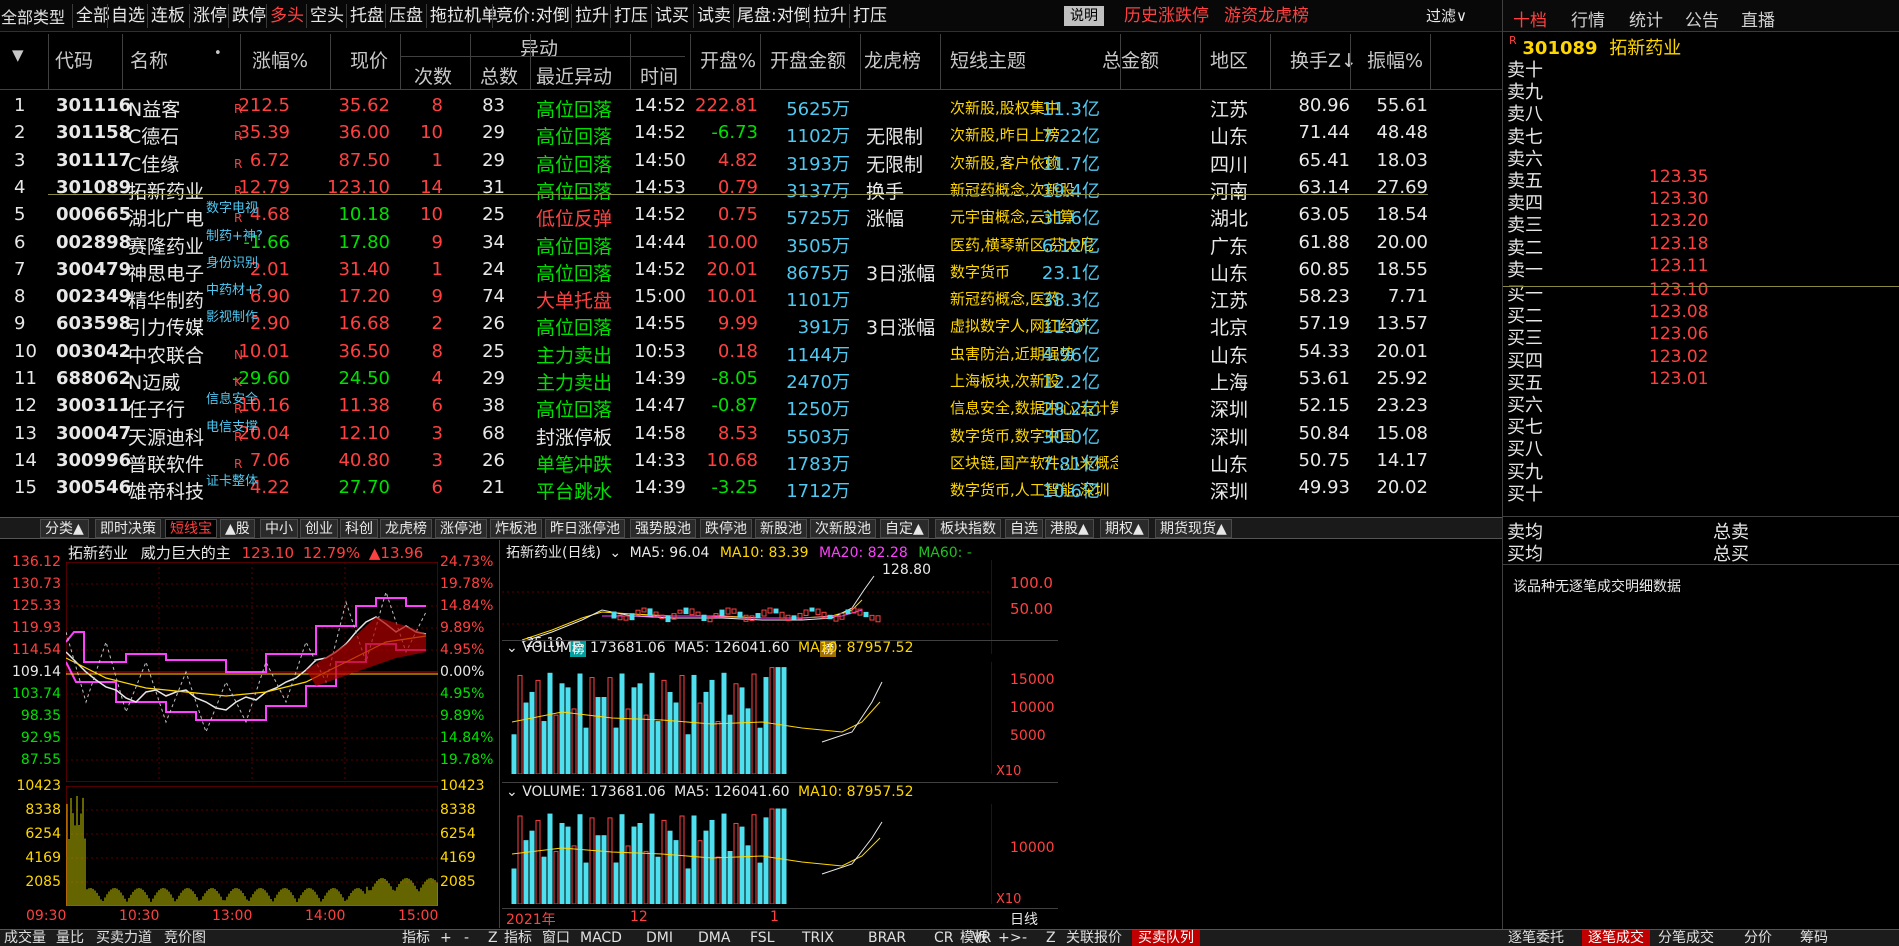 The width and height of the screenshot is (1899, 946). Describe the element at coordinates (659, 75) in the screenshot. I see `col-time: 时间` at that location.